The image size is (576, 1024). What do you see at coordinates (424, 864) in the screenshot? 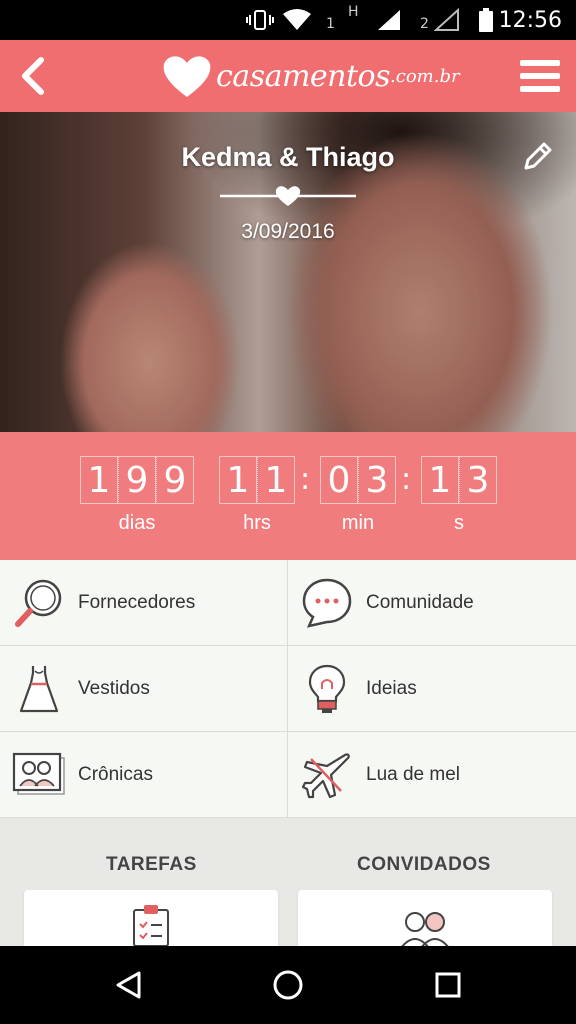
I see `guests-title: CONVIDADOS` at bounding box center [424, 864].